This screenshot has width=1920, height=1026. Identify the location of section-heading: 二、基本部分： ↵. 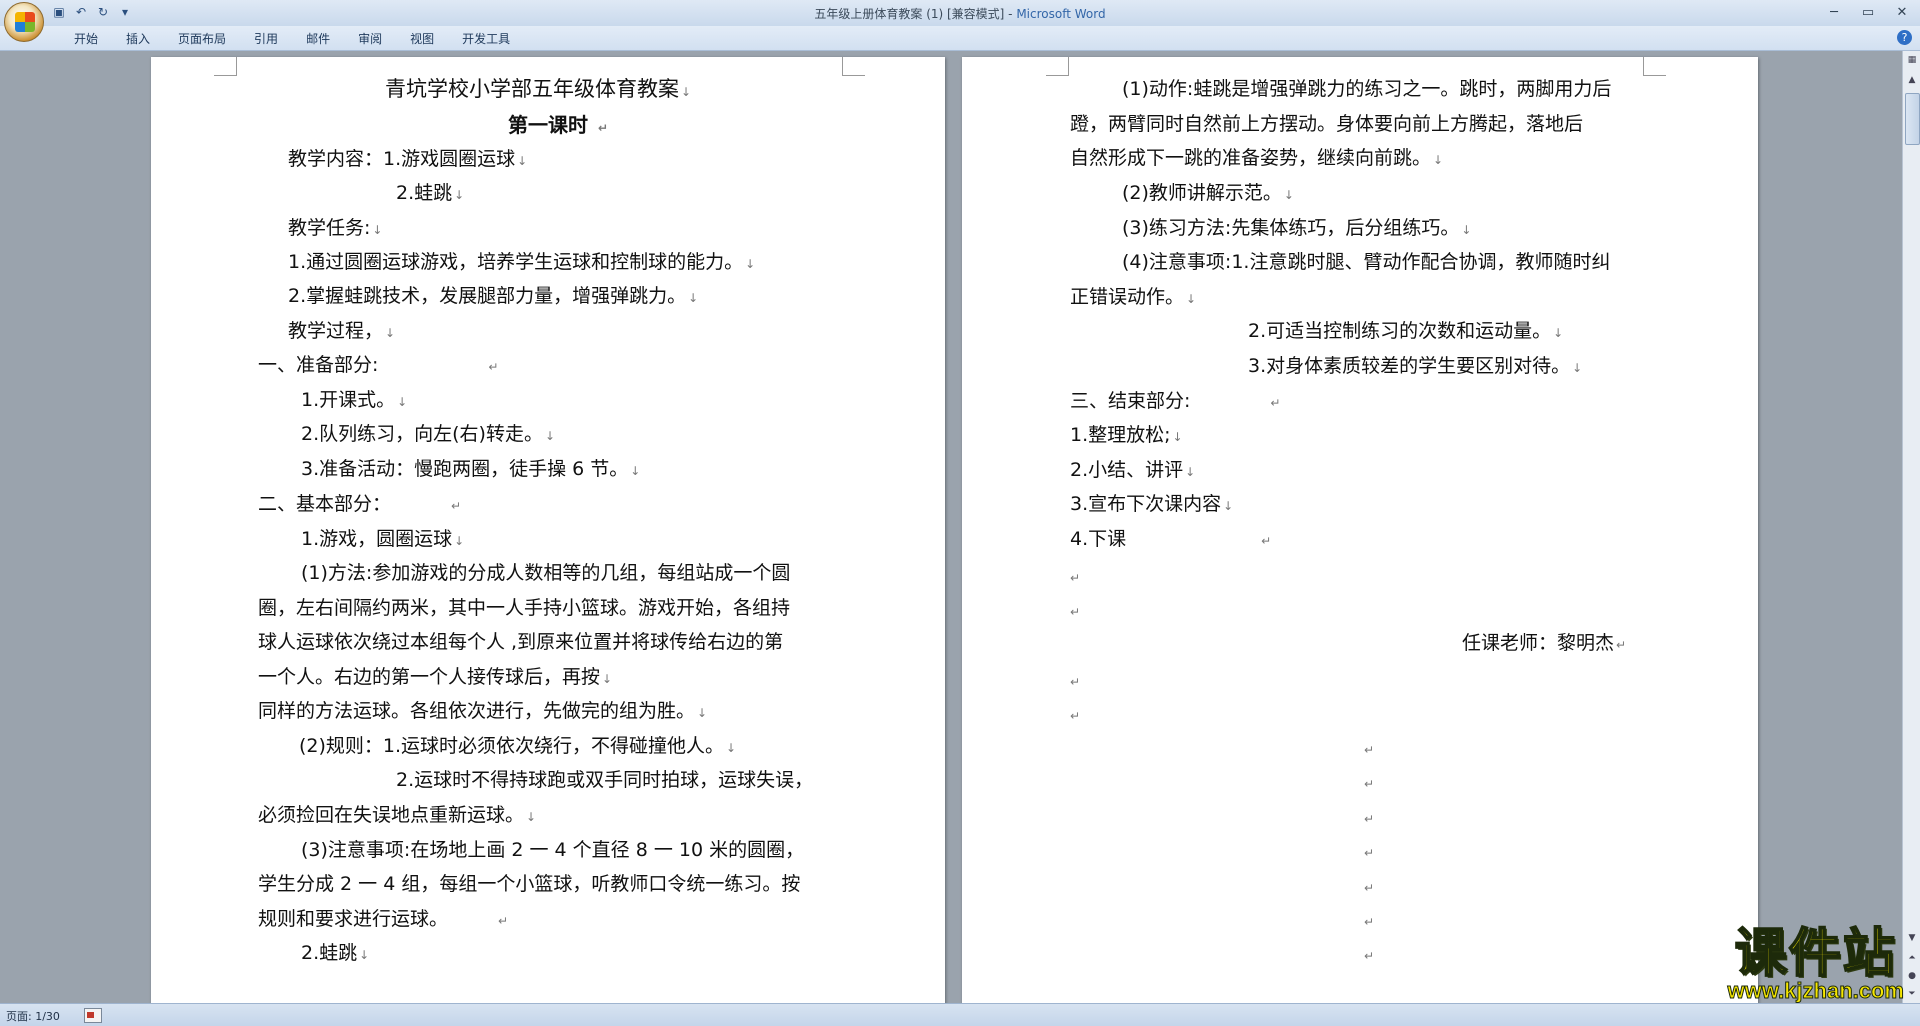
(360, 504).